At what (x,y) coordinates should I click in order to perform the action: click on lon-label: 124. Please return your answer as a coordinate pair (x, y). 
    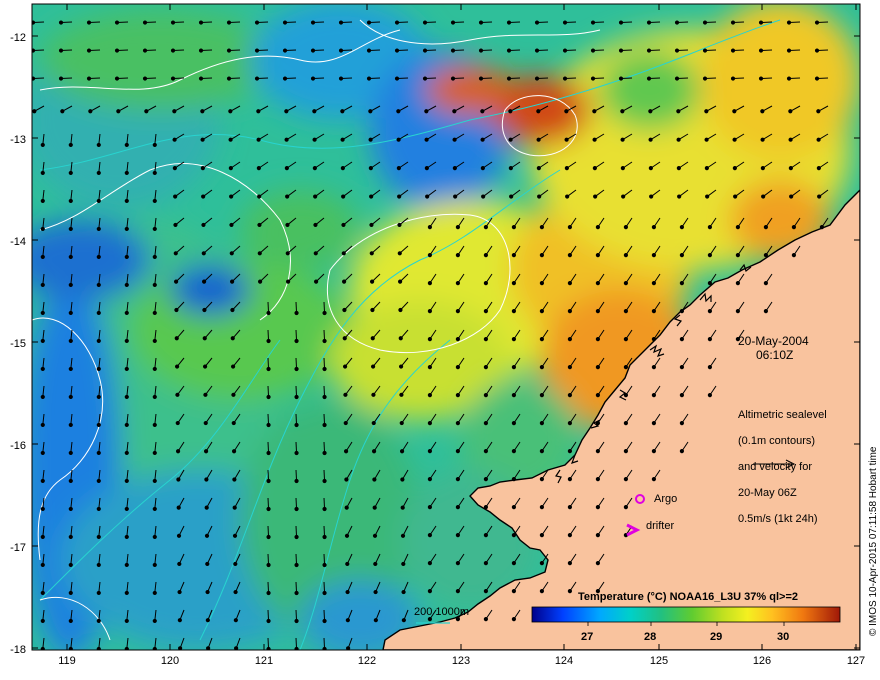
    Looking at the image, I should click on (564, 661).